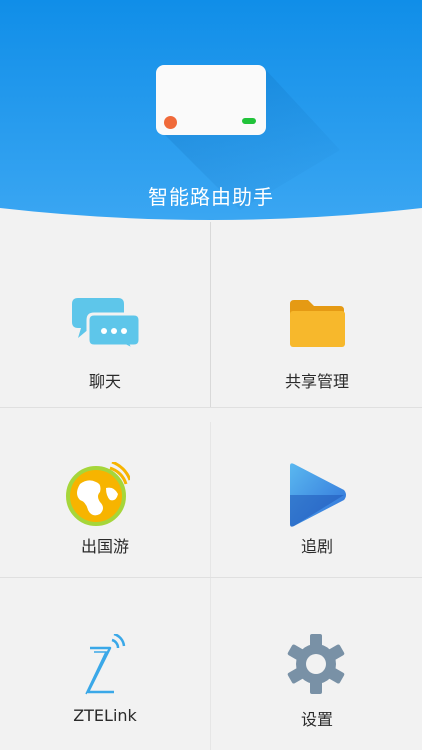 This screenshot has height=750, width=422. I want to click on menu-item-label: ZTELink, so click(105, 715).